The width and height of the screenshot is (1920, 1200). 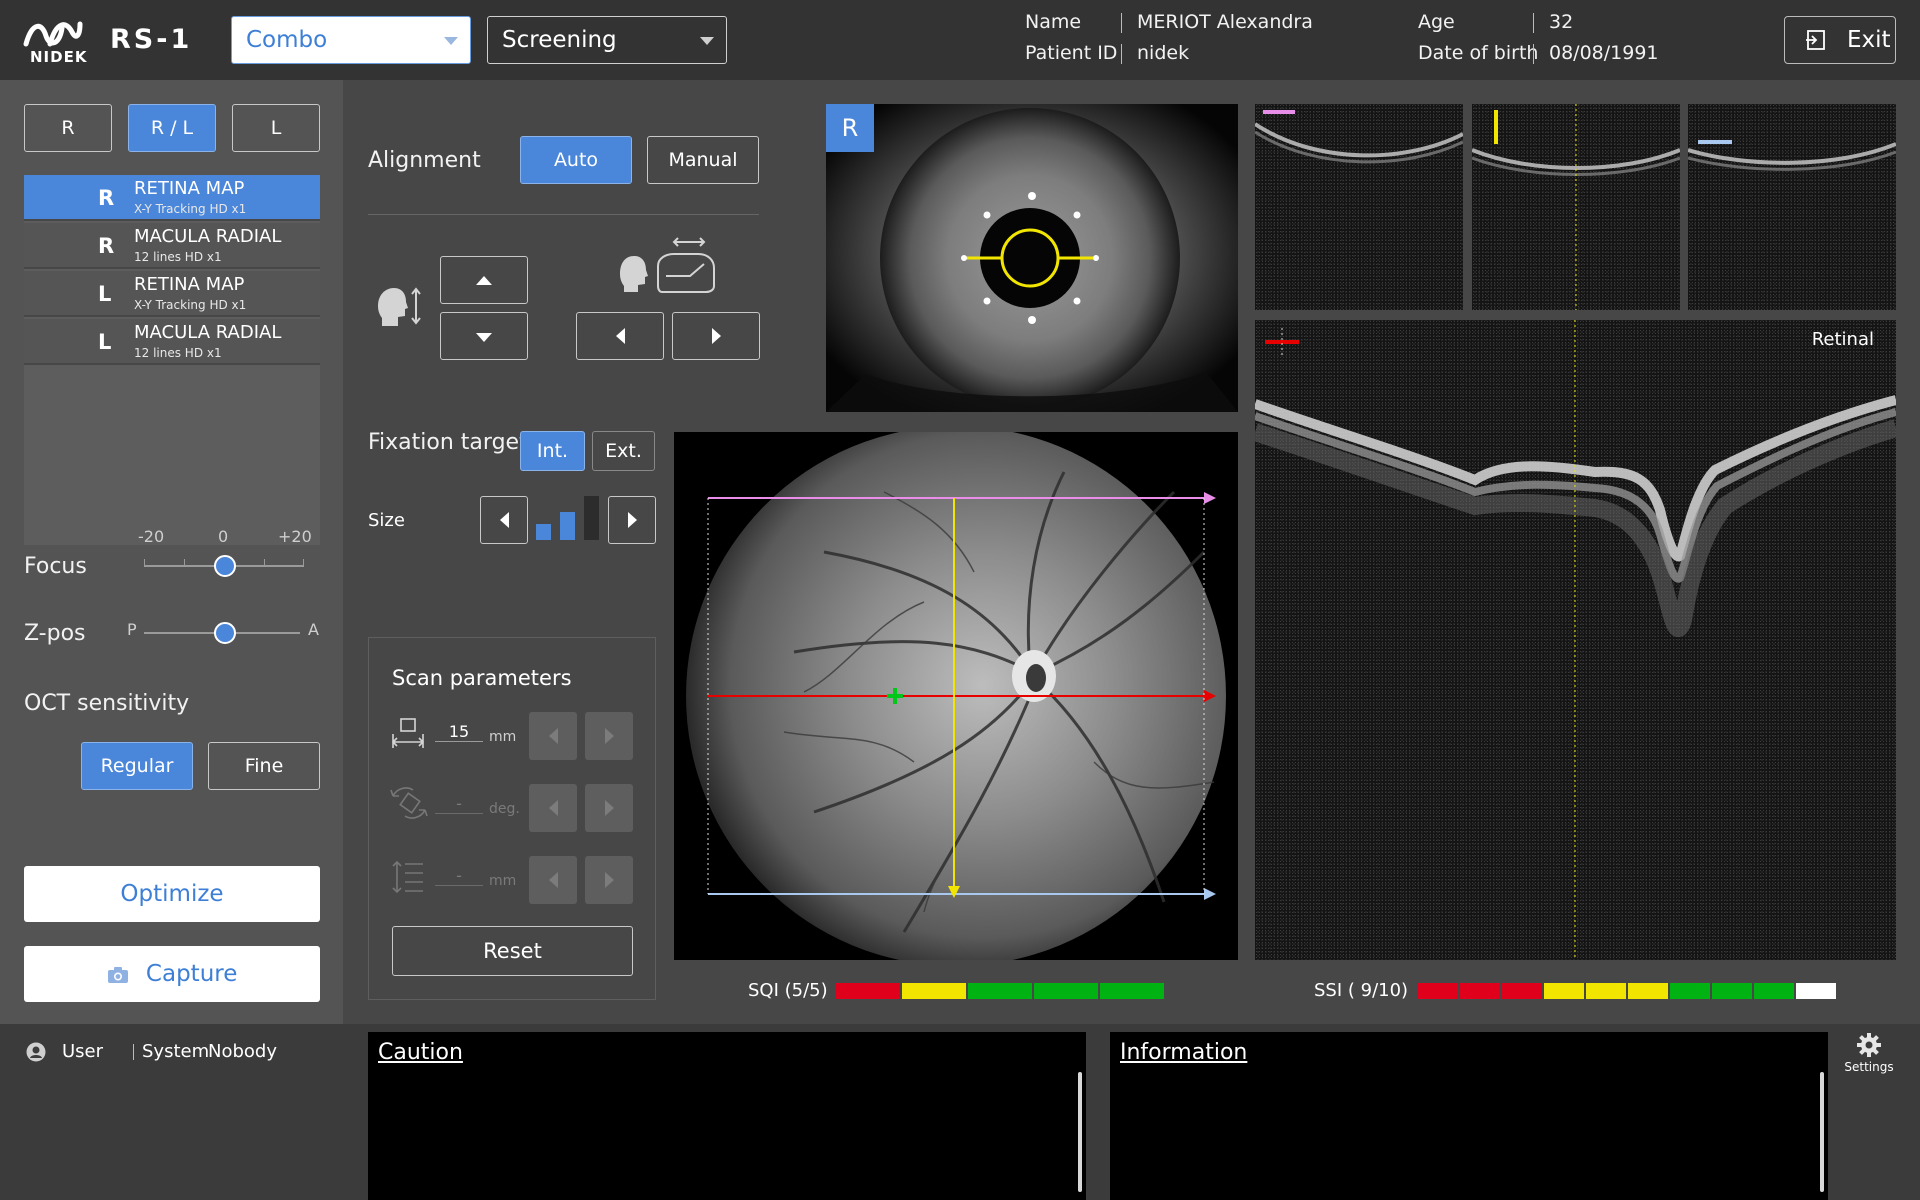 I want to click on bscan-type-label: Retinal, so click(x=1842, y=339).